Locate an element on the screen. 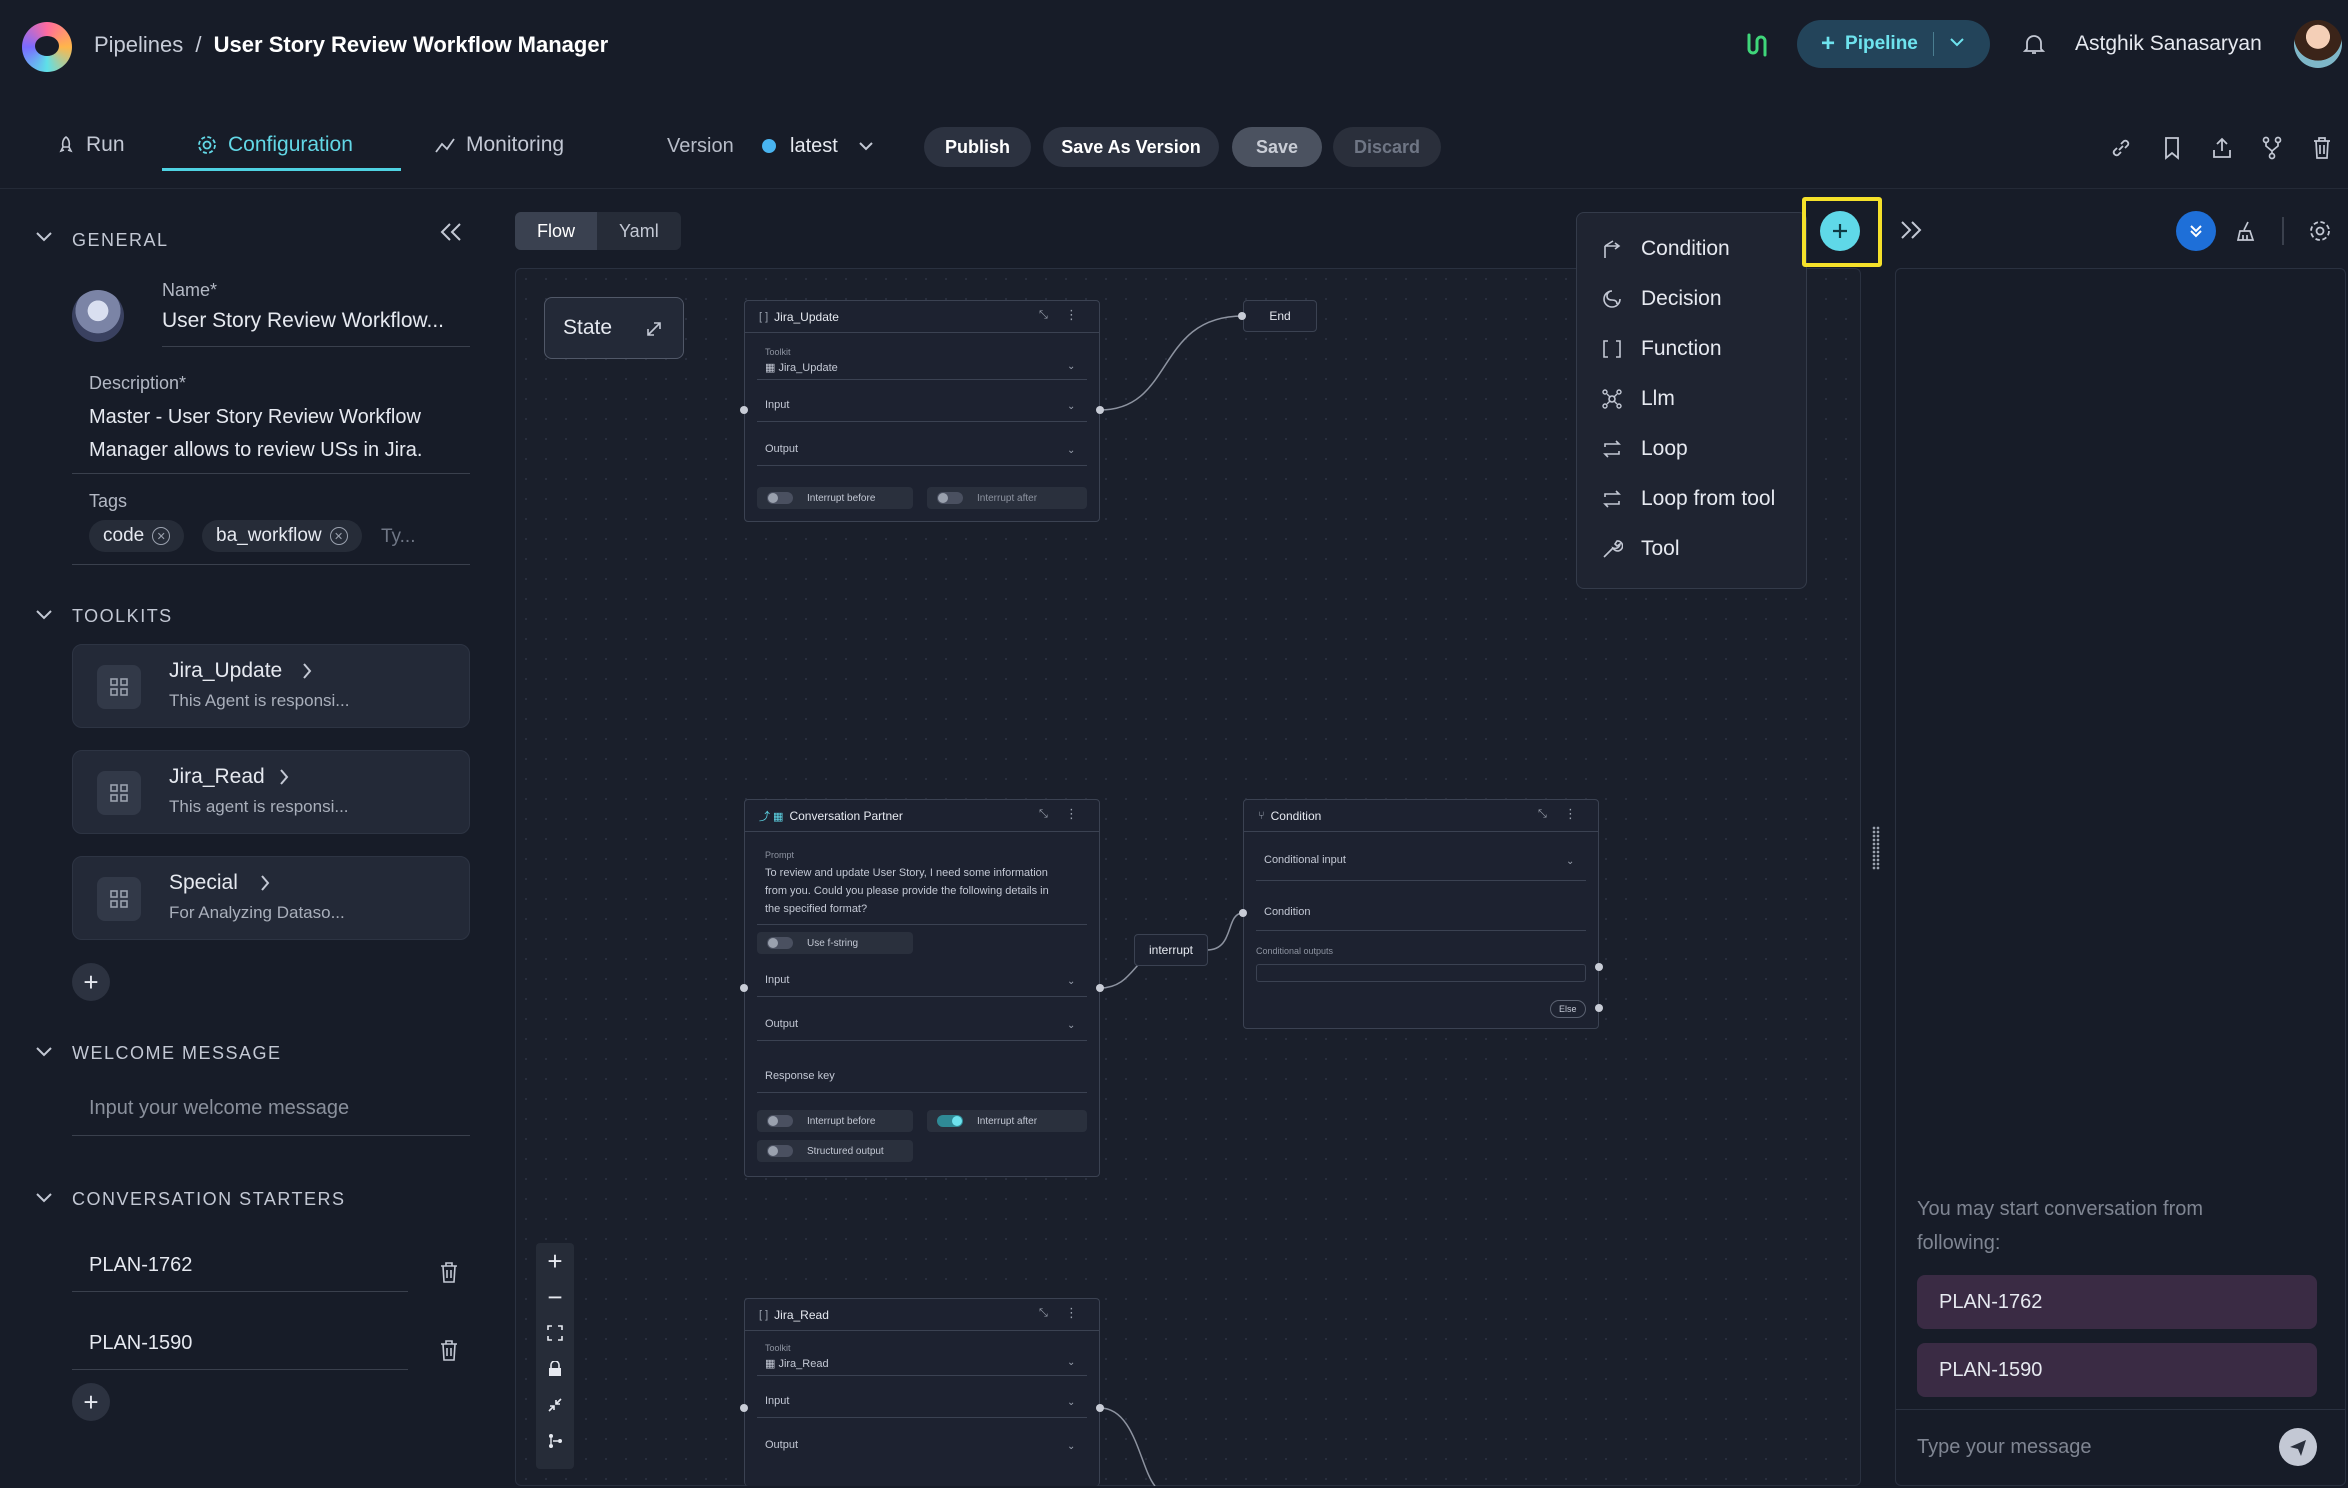 The image size is (2348, 1488). starter-input: PLAN-1762 is located at coordinates (140, 1265).